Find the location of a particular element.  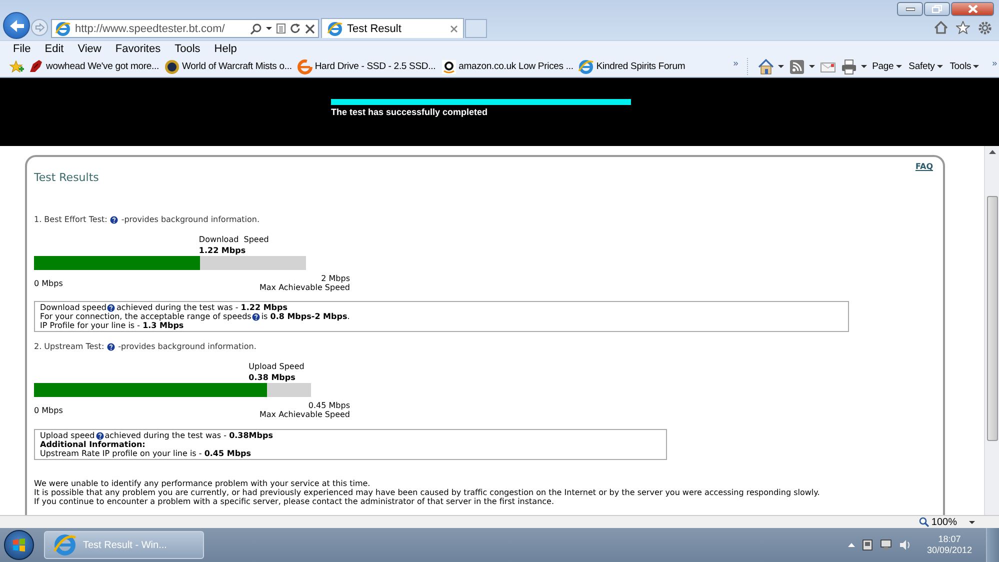

speaker-icon is located at coordinates (904, 545).